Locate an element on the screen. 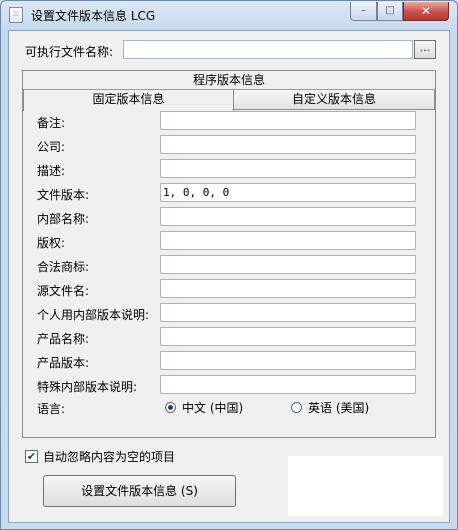 Image resolution: width=458 pixels, height=530 pixels. field-label: 产品版本: is located at coordinates (63, 363).